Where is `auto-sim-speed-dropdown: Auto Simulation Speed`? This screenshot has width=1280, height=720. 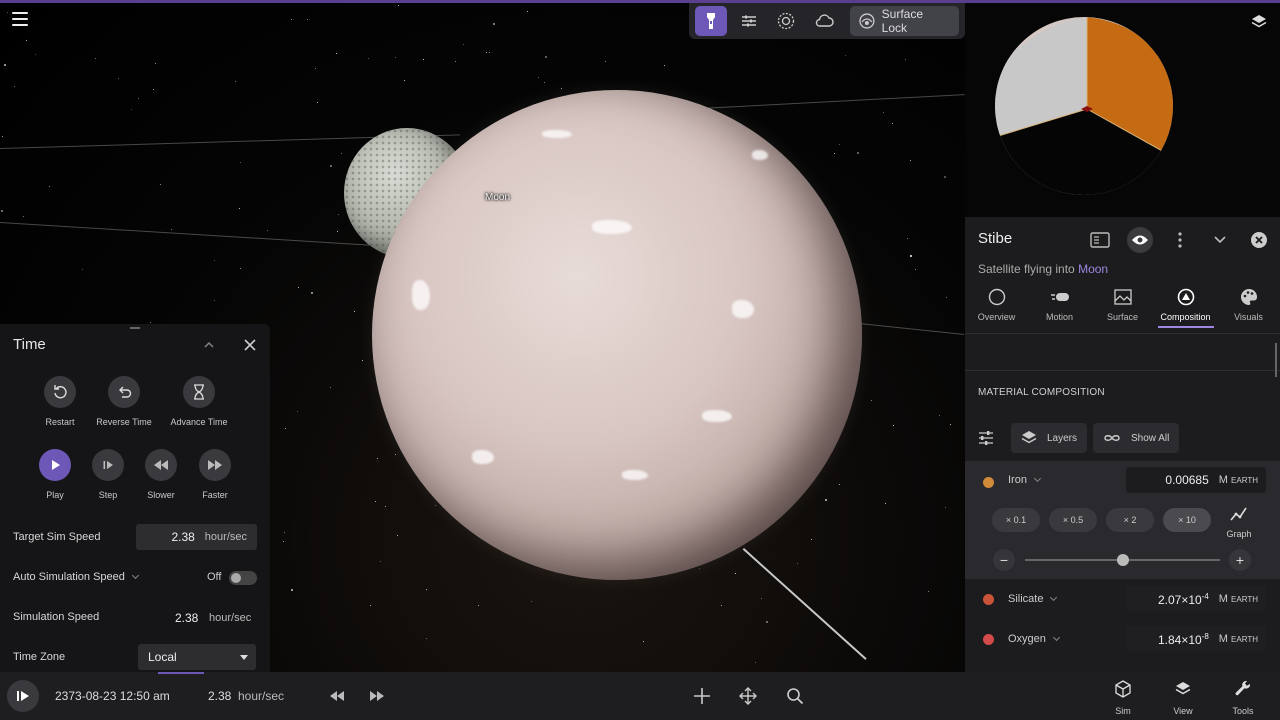
auto-sim-speed-dropdown: Auto Simulation Speed is located at coordinates (76, 577).